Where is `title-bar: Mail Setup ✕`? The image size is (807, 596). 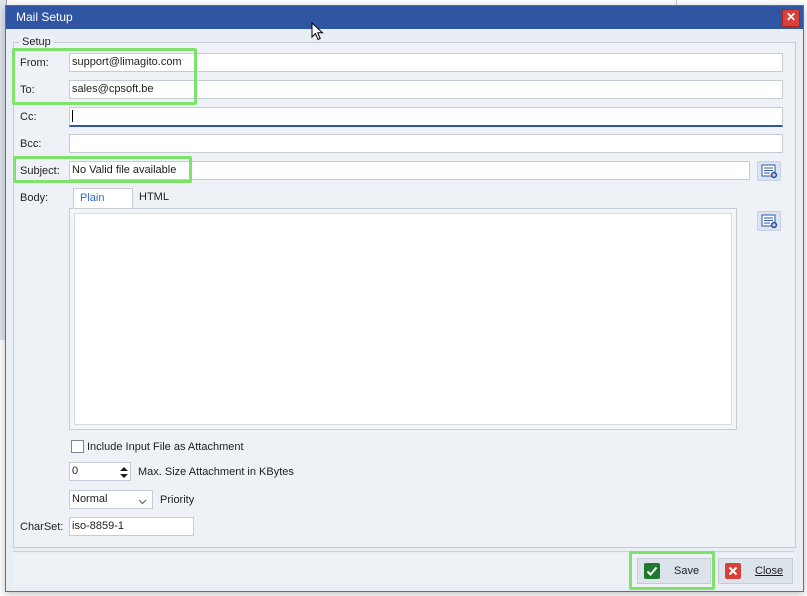
title-bar: Mail Setup ✕ is located at coordinates (404, 17).